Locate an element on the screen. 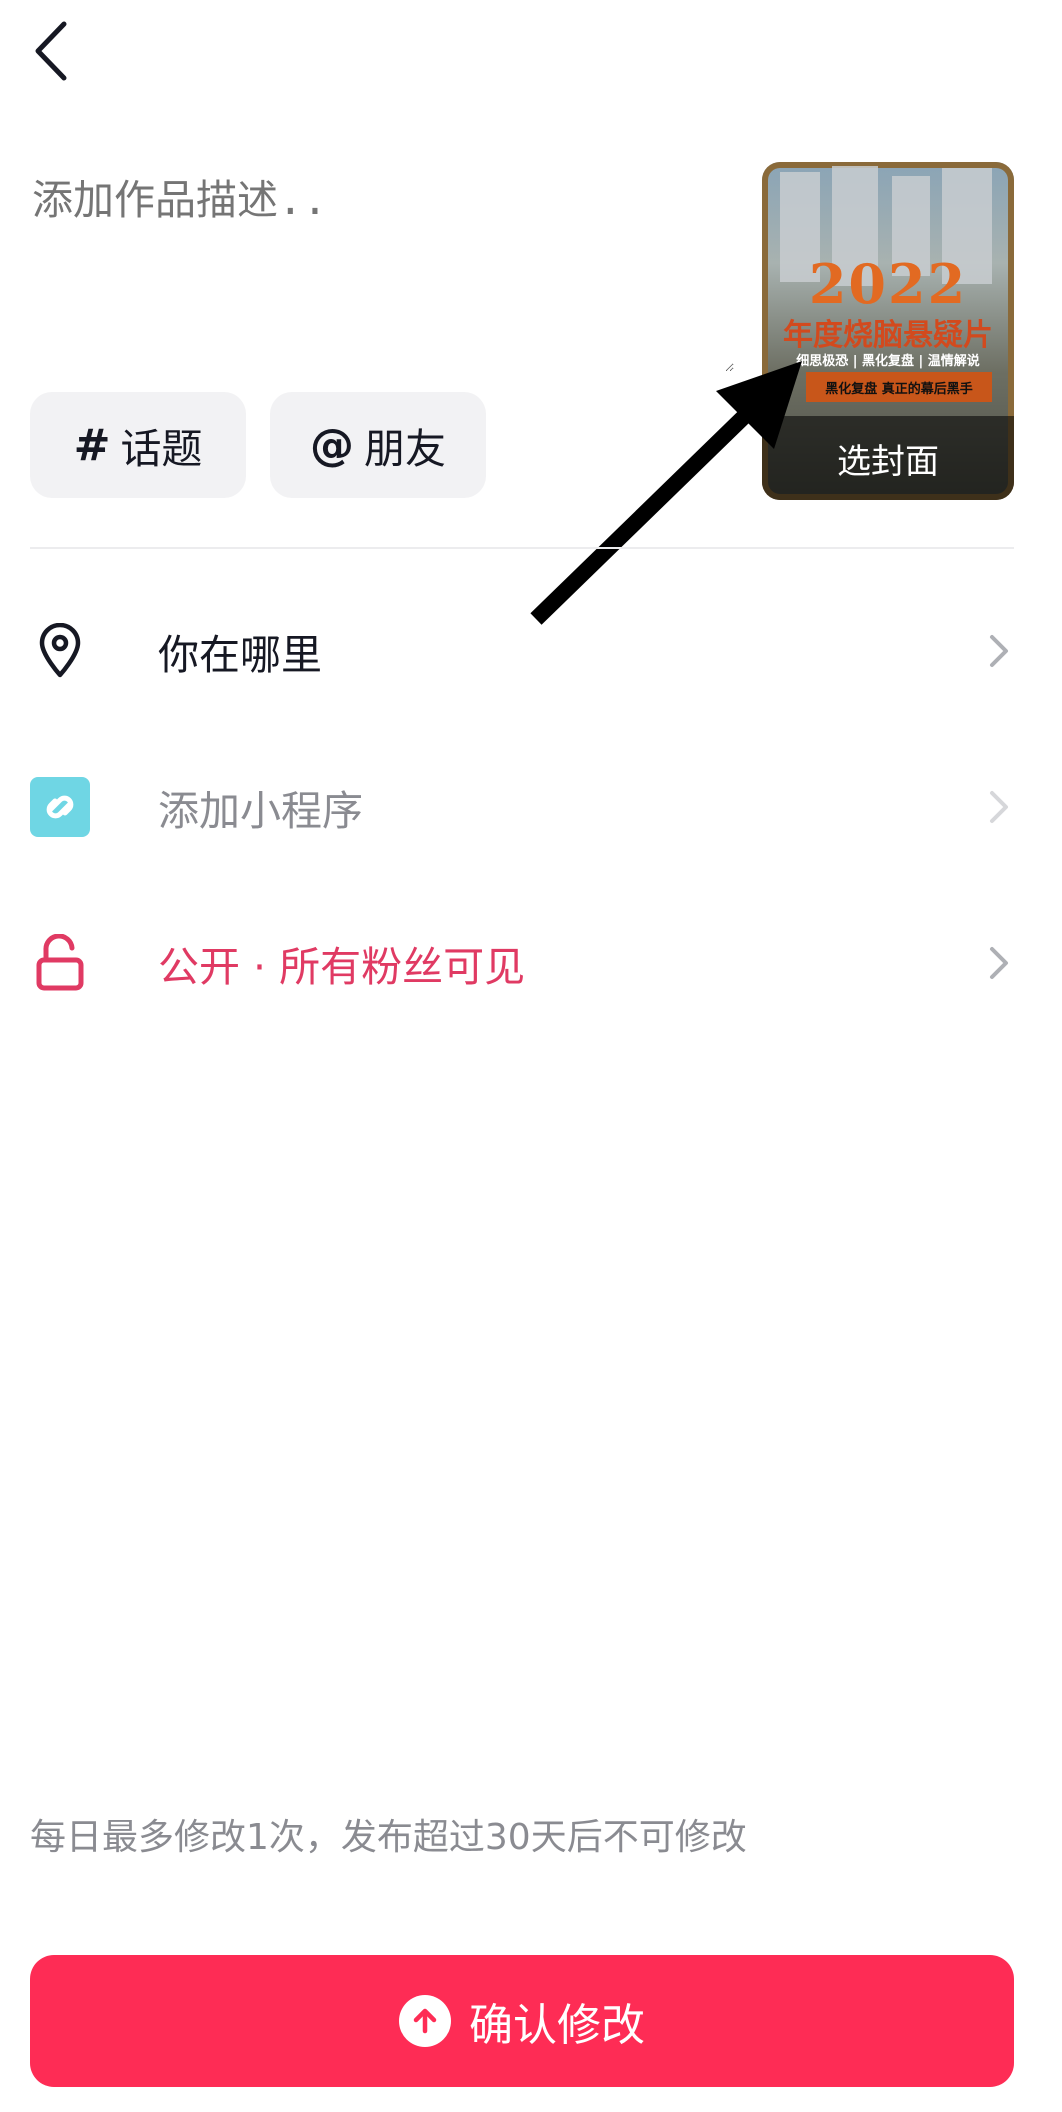 This screenshot has width=1062, height=2112. chevron-left-icon is located at coordinates (51, 51).